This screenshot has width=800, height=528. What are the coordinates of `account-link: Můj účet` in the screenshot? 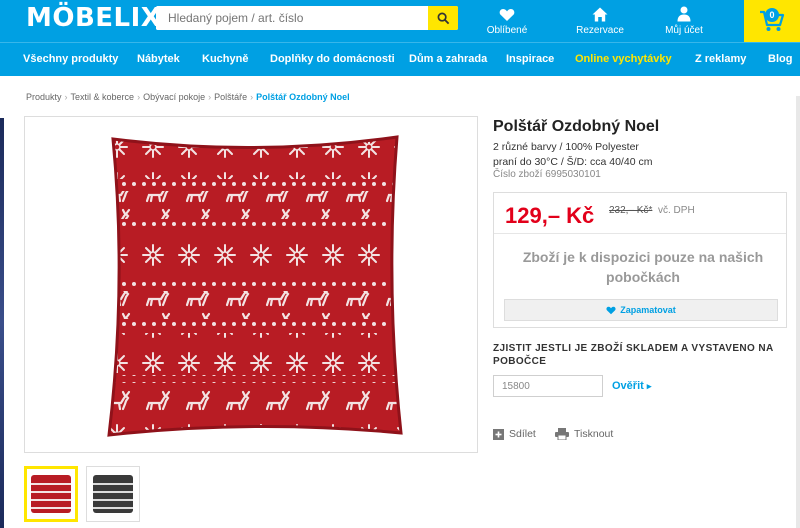 It's located at (684, 21).